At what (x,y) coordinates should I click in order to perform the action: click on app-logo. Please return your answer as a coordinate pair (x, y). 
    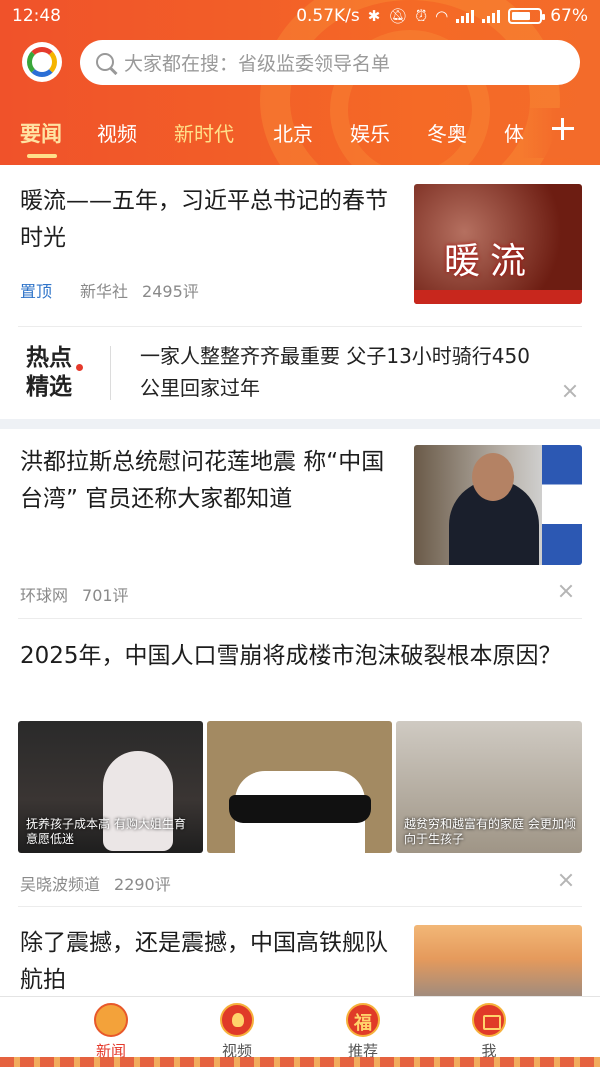
    Looking at the image, I should click on (42, 62).